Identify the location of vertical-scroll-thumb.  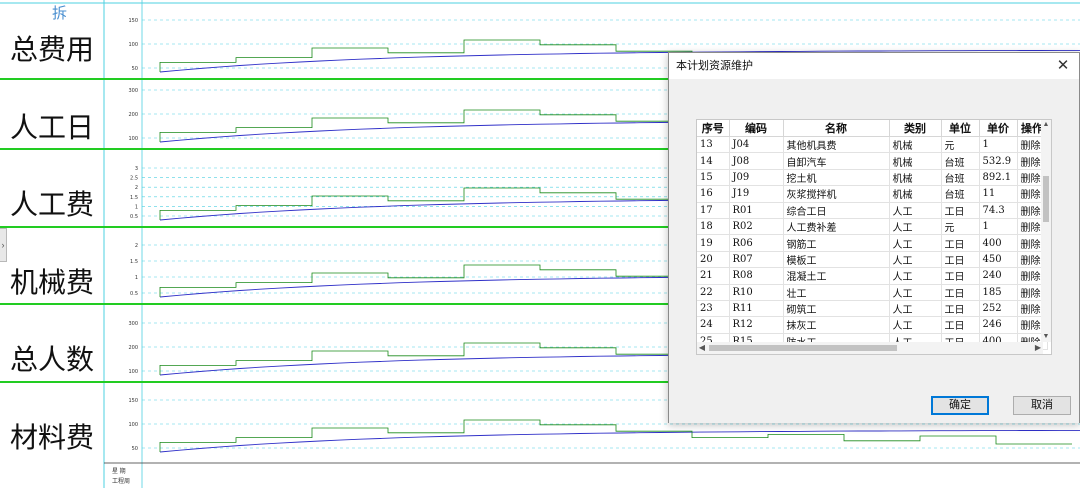
(1046, 199).